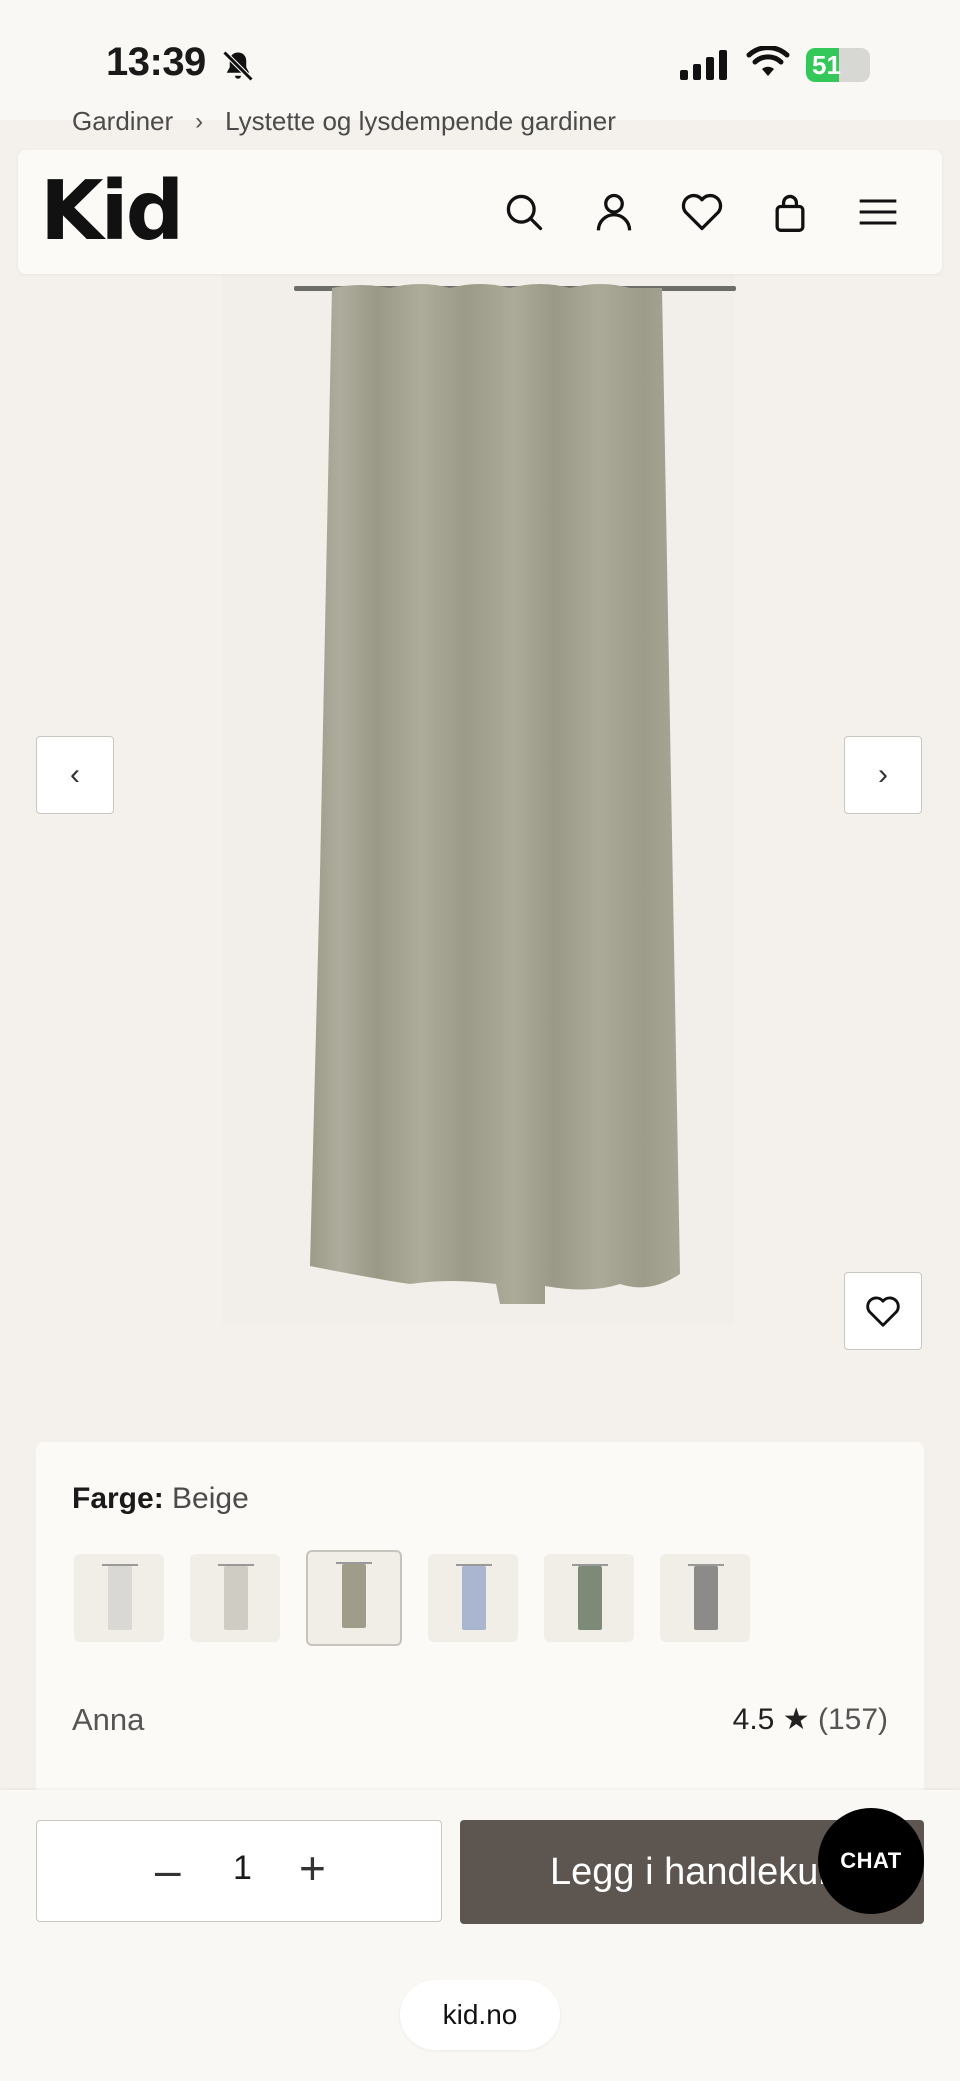 This screenshot has width=960, height=2081. Describe the element at coordinates (702, 212) in the screenshot. I see `wishlist-heart-icon` at that location.